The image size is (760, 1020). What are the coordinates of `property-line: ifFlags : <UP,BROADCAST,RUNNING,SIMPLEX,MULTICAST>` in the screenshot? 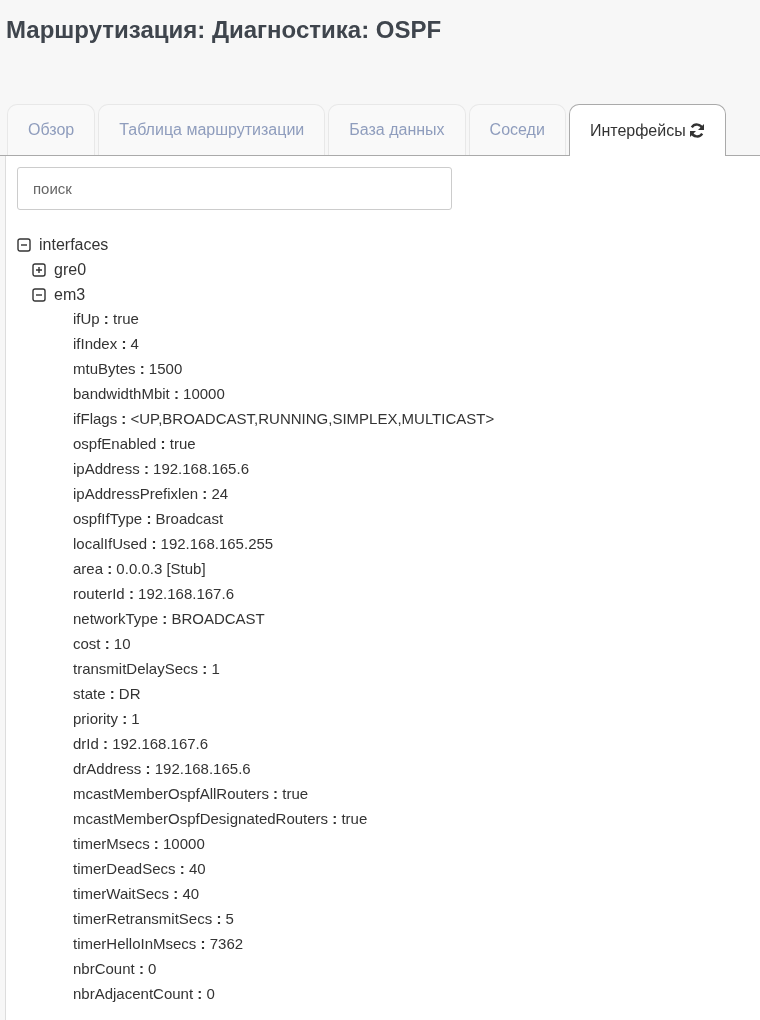 It's located at (284, 419).